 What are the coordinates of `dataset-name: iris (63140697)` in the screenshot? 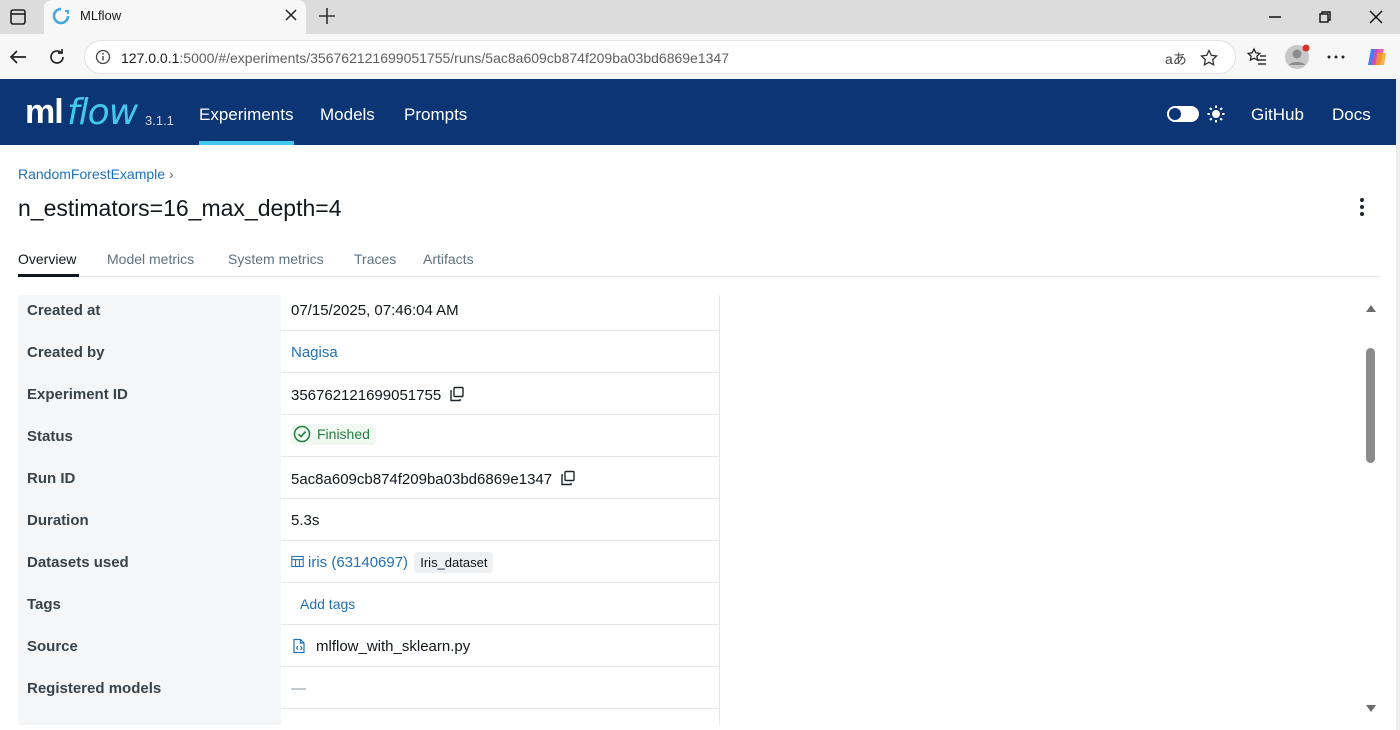 It's located at (358, 562).